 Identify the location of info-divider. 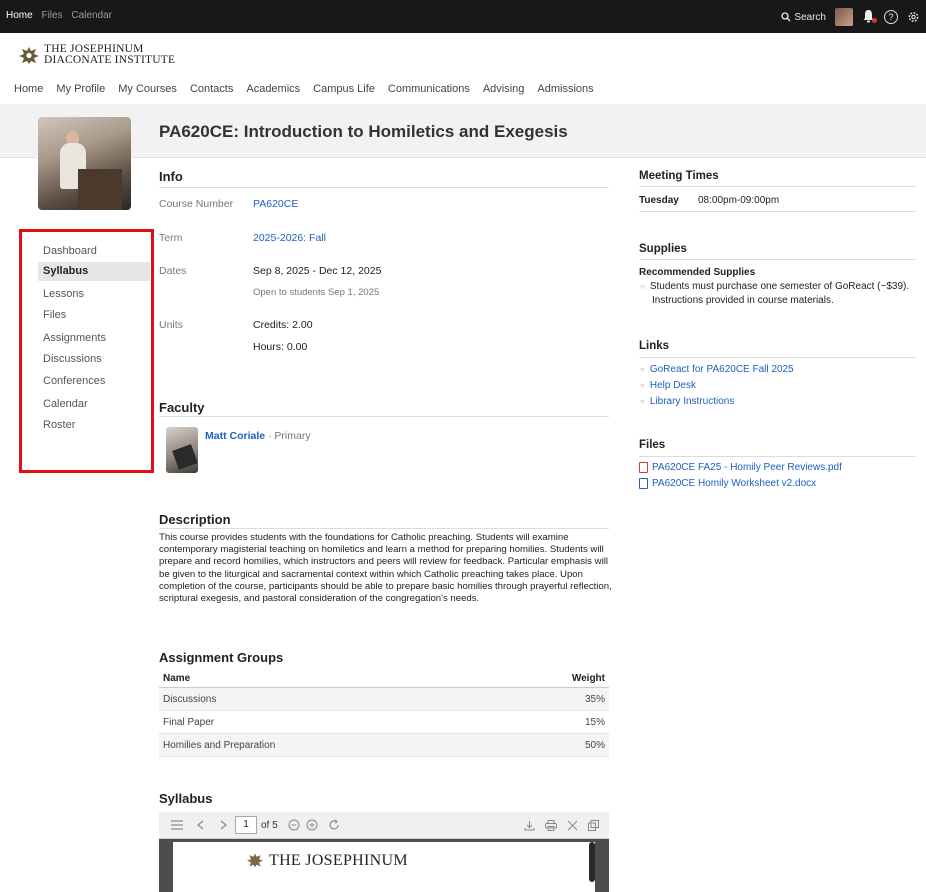
(384, 187).